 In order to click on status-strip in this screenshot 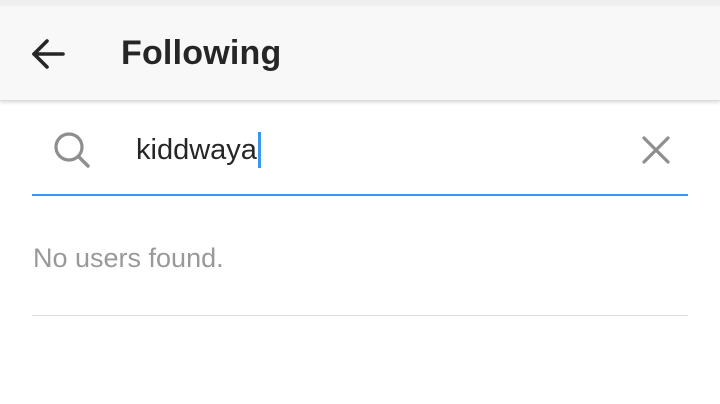, I will do `click(360, 3)`.